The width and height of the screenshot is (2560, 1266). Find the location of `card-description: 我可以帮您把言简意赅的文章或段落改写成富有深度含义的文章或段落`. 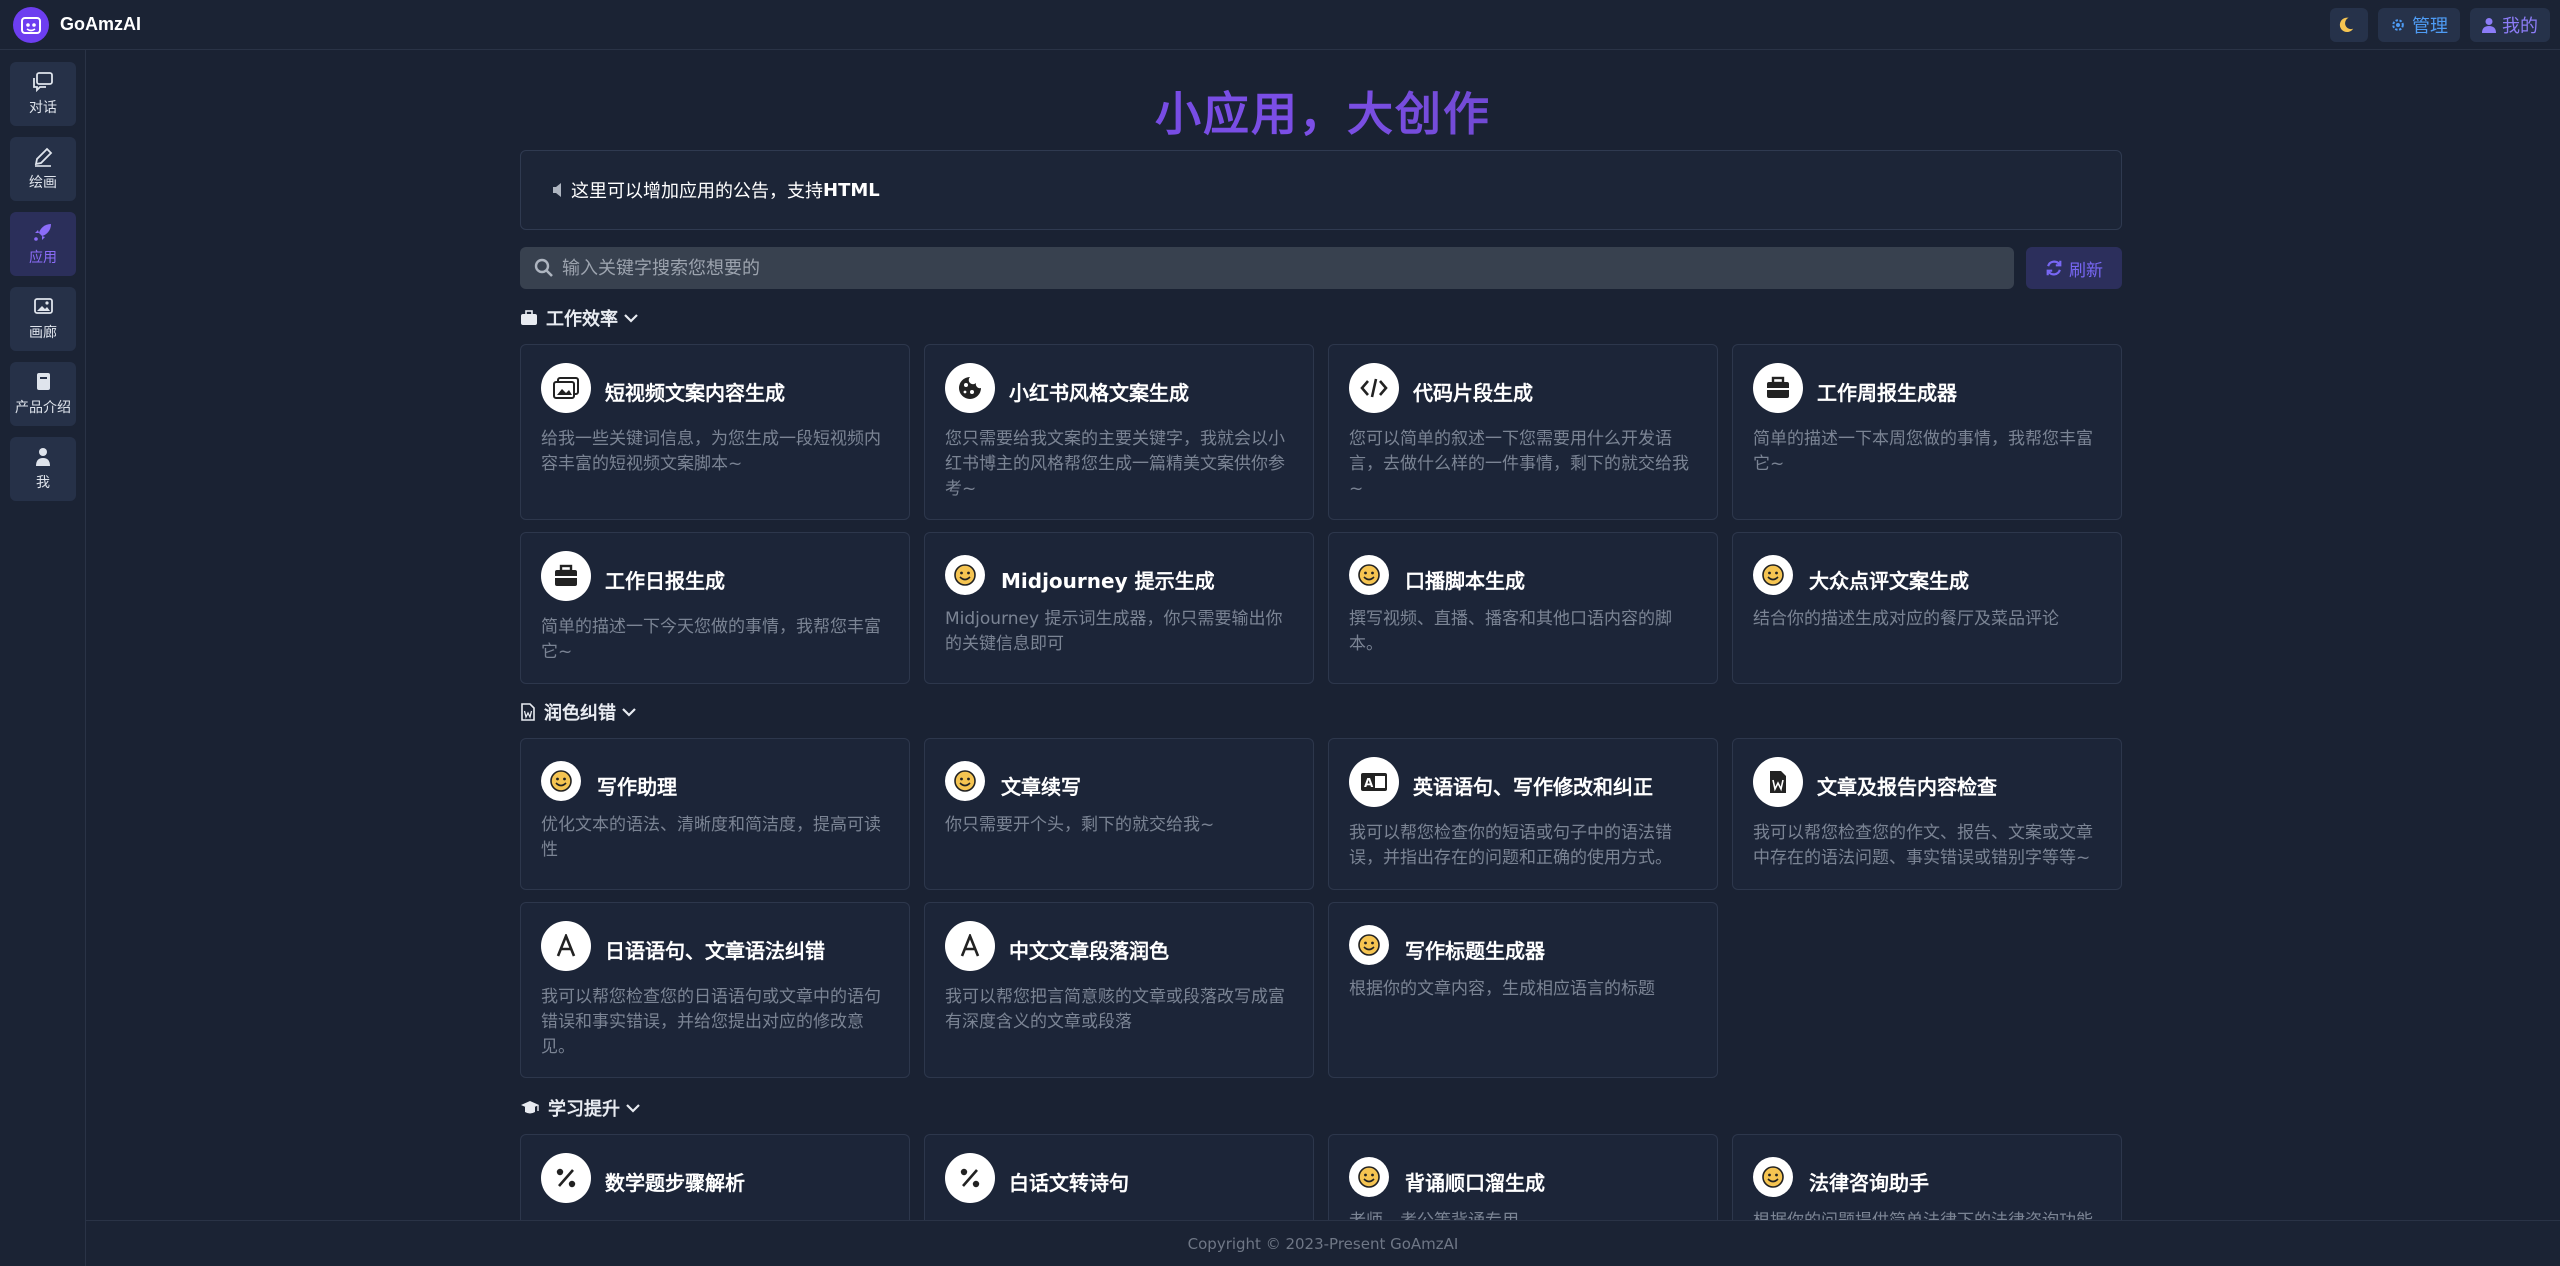

card-description: 我可以帮您把言简意赅的文章或段落改写成富有深度含义的文章或段落 is located at coordinates (1115, 1009).